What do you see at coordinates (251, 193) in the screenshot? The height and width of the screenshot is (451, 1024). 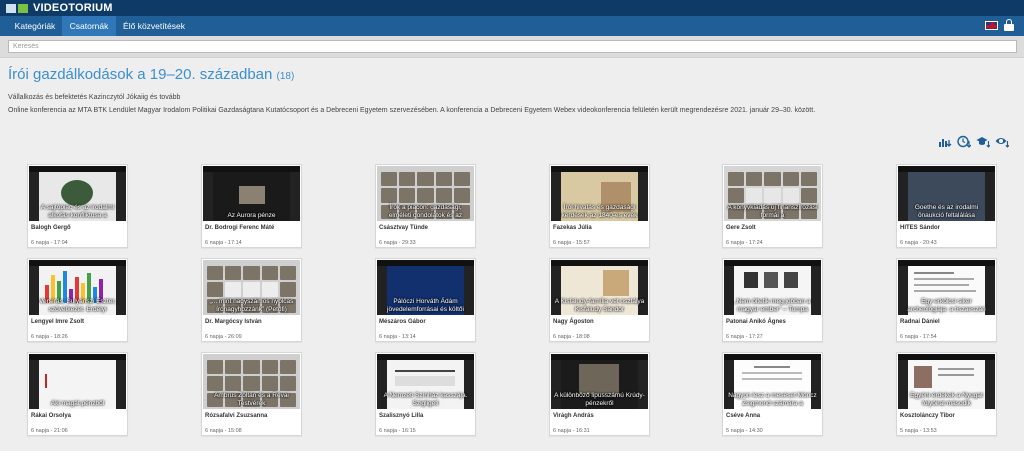 I see `video-thumbnail: Az Aurora pénze` at bounding box center [251, 193].